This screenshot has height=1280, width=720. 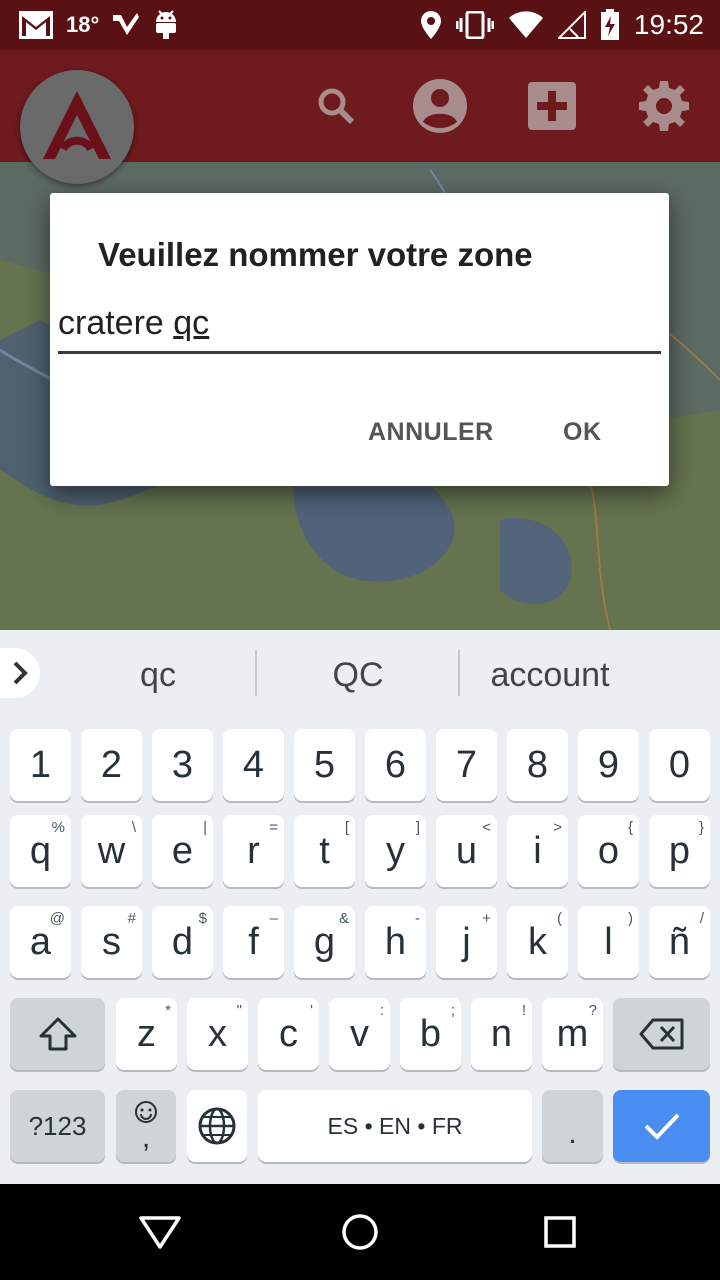 I want to click on key-0: 0, so click(x=679, y=765).